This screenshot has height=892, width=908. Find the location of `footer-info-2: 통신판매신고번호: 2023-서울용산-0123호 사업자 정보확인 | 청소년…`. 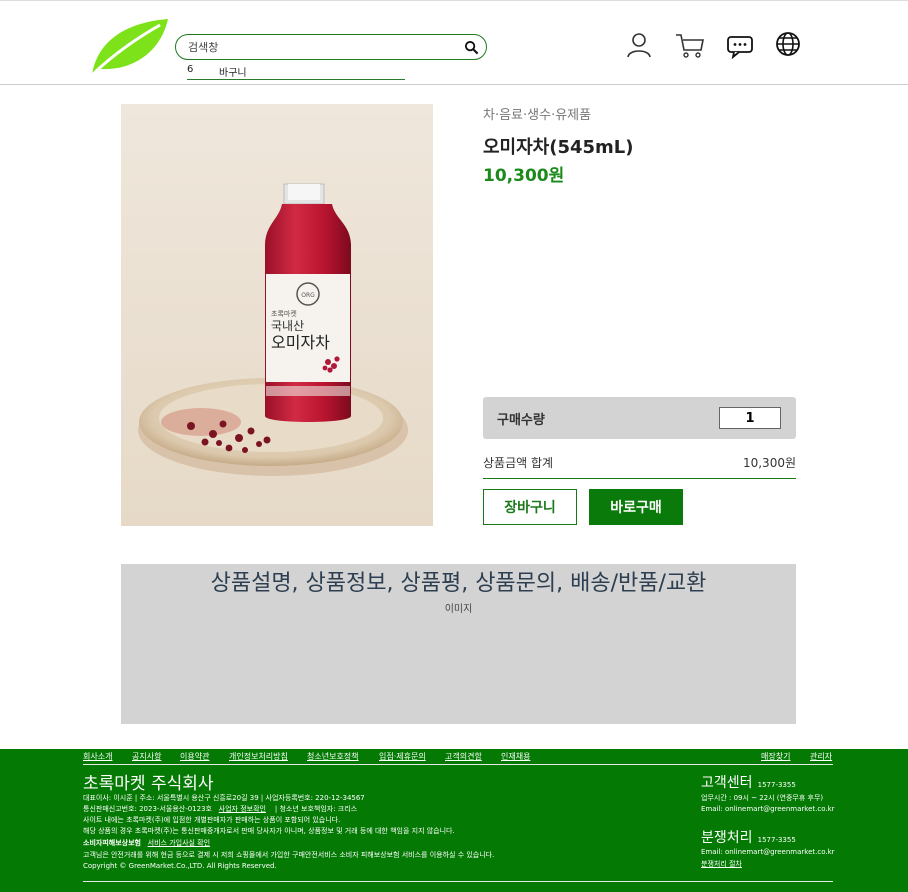

footer-info-2: 통신판매신고번호: 2023-서울용산-0123호 사업자 정보확인 | 청소년… is located at coordinates (220, 809).